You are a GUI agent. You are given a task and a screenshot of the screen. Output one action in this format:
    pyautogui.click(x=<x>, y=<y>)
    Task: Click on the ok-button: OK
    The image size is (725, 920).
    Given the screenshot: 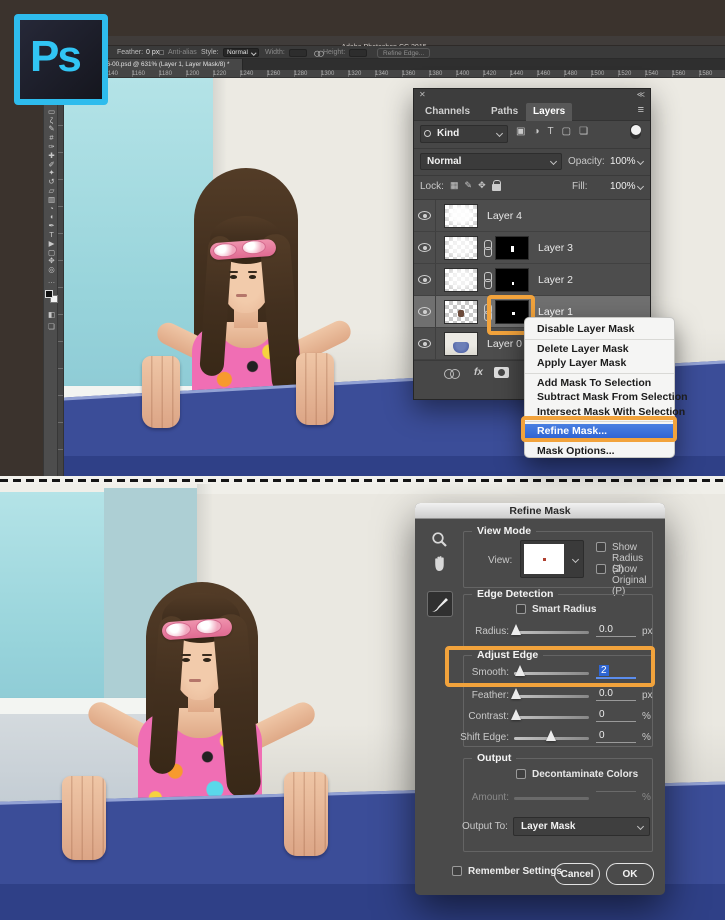 What is the action you would take?
    pyautogui.click(x=630, y=874)
    